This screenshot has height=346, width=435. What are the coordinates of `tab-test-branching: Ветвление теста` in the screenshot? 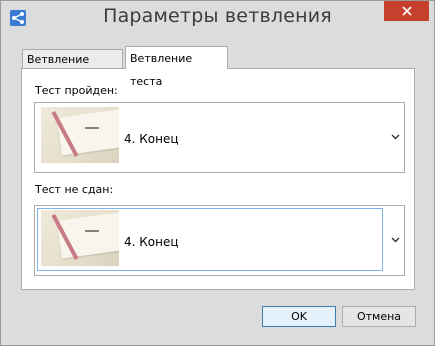 It's located at (176, 67).